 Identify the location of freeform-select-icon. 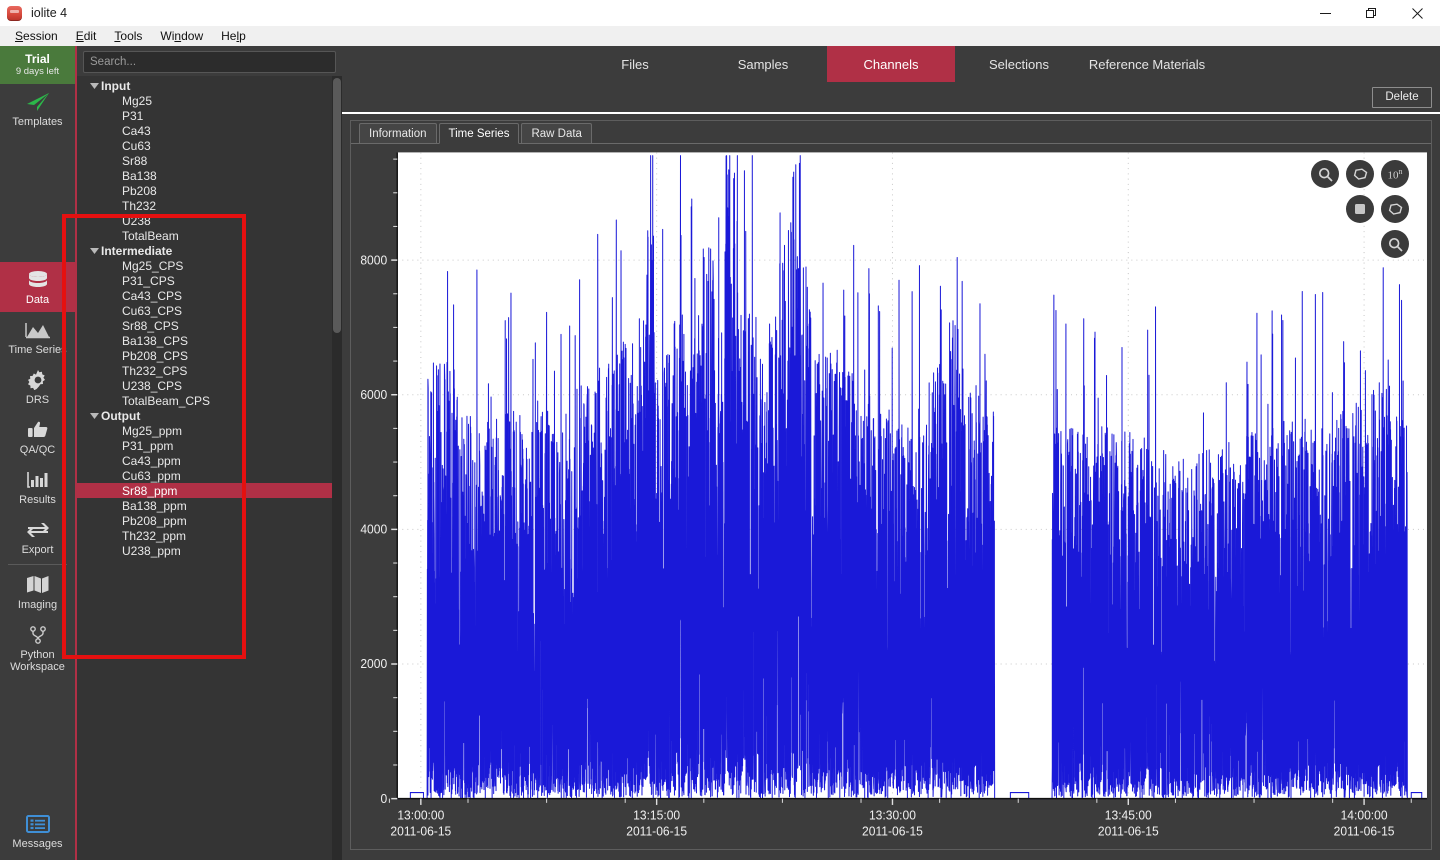
(1395, 209).